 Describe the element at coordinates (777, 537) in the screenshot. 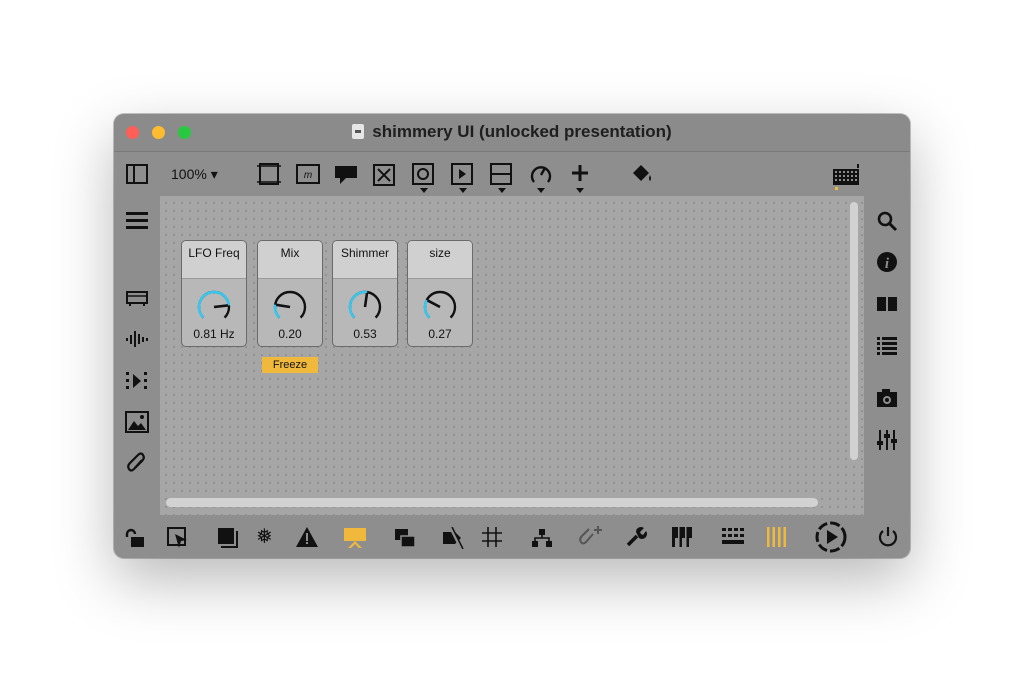

I see `columns-icon` at that location.